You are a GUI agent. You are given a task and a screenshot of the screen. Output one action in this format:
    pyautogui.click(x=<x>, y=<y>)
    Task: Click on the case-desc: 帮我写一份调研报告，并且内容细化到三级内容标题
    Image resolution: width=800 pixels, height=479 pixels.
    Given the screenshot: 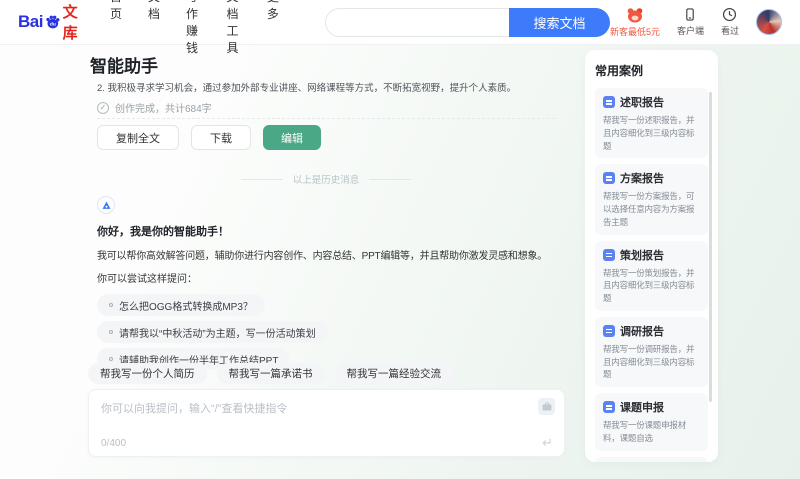 What is the action you would take?
    pyautogui.click(x=649, y=361)
    